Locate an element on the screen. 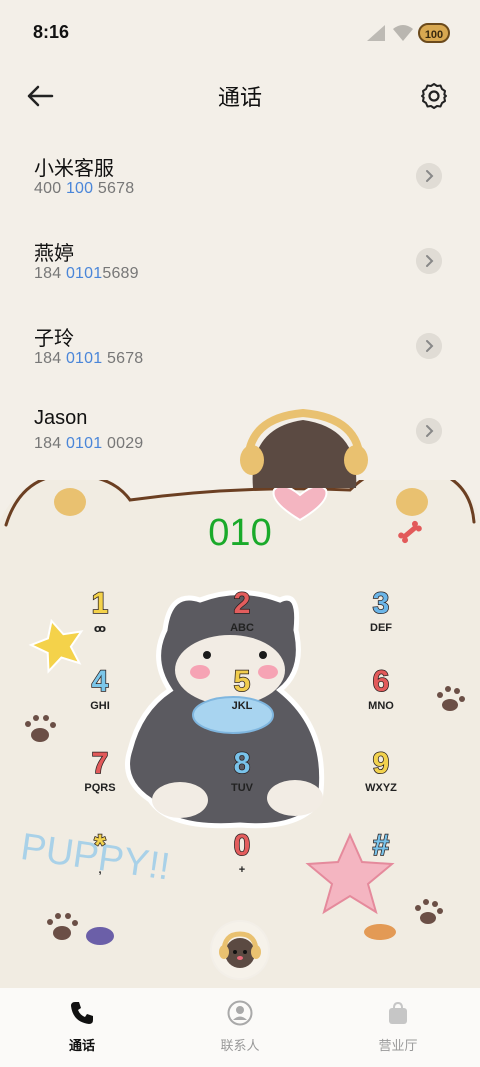 This screenshot has width=480, height=1067. contact-name: 小米客服 is located at coordinates (74, 169).